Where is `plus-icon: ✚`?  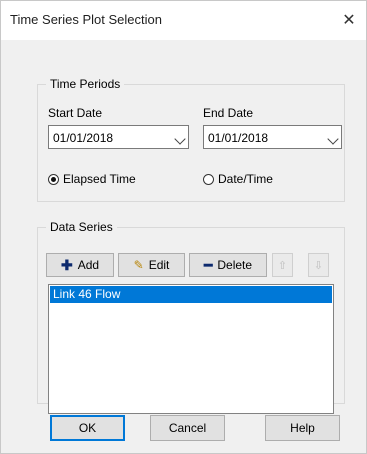 plus-icon: ✚ is located at coordinates (66, 264).